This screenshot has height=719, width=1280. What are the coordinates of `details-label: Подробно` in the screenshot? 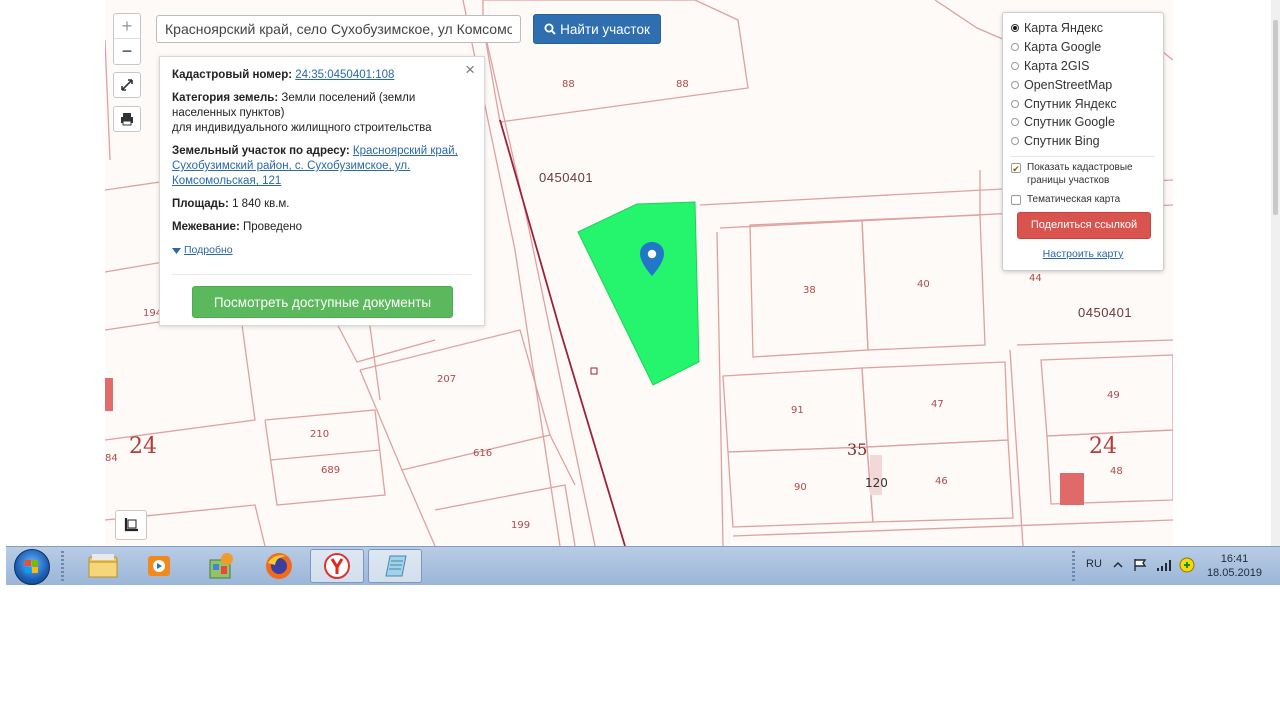 It's located at (208, 250).